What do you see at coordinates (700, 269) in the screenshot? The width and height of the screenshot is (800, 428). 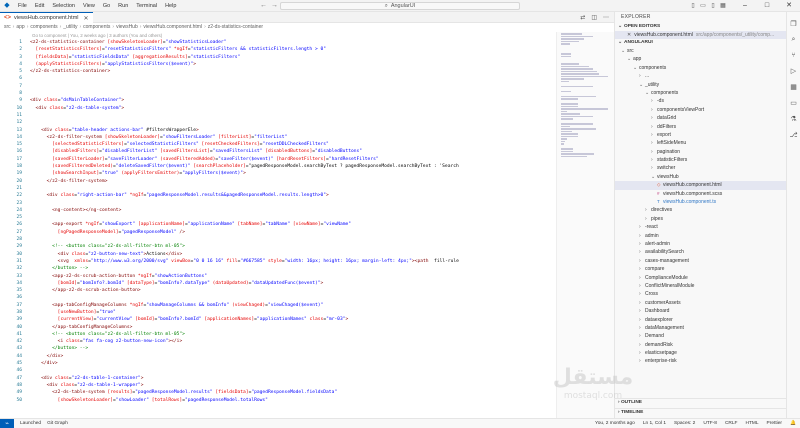 I see `tree-item: › compare` at bounding box center [700, 269].